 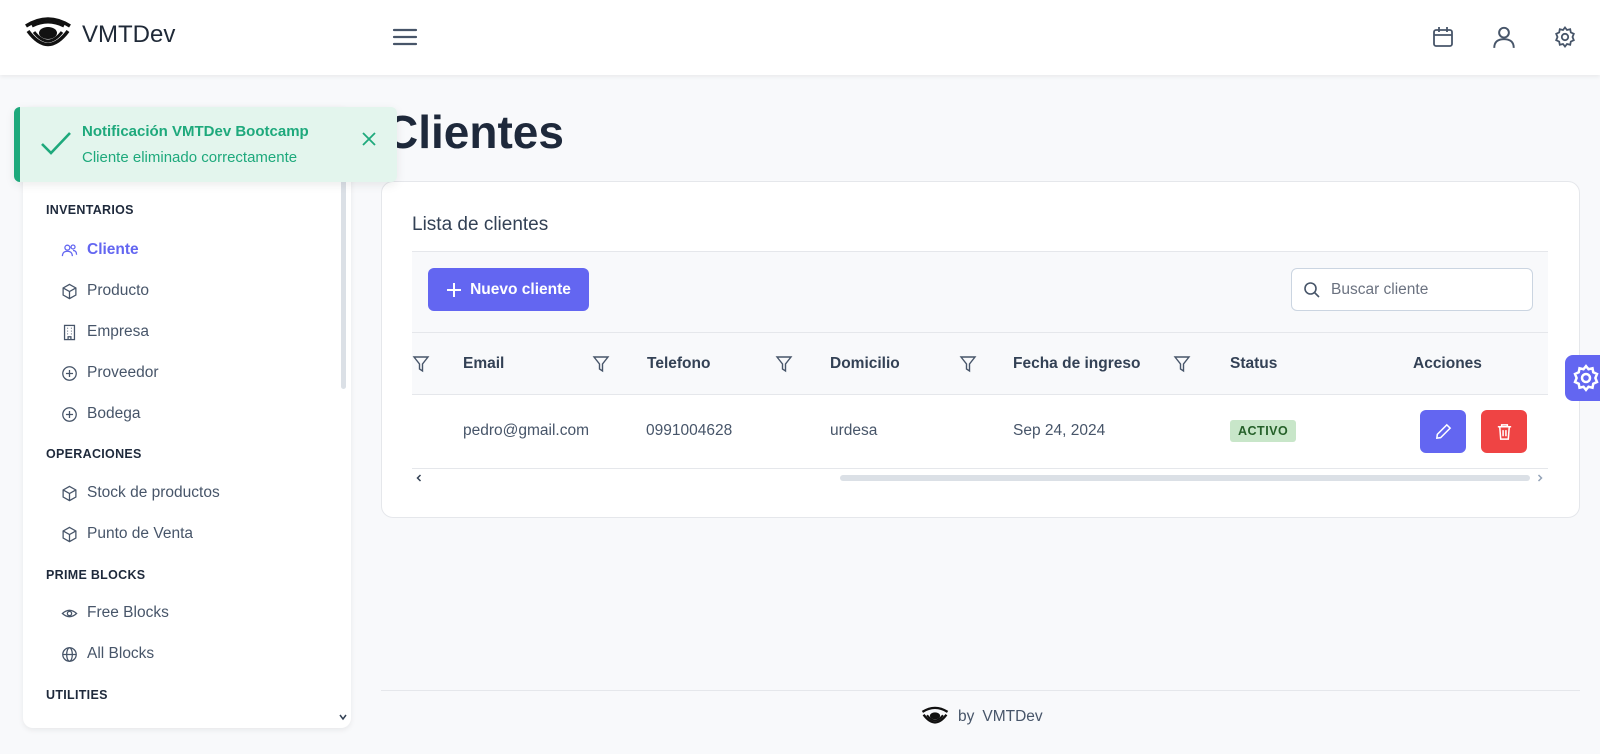 I want to click on sidebar-item-cliente: Cliente, so click(x=100, y=250).